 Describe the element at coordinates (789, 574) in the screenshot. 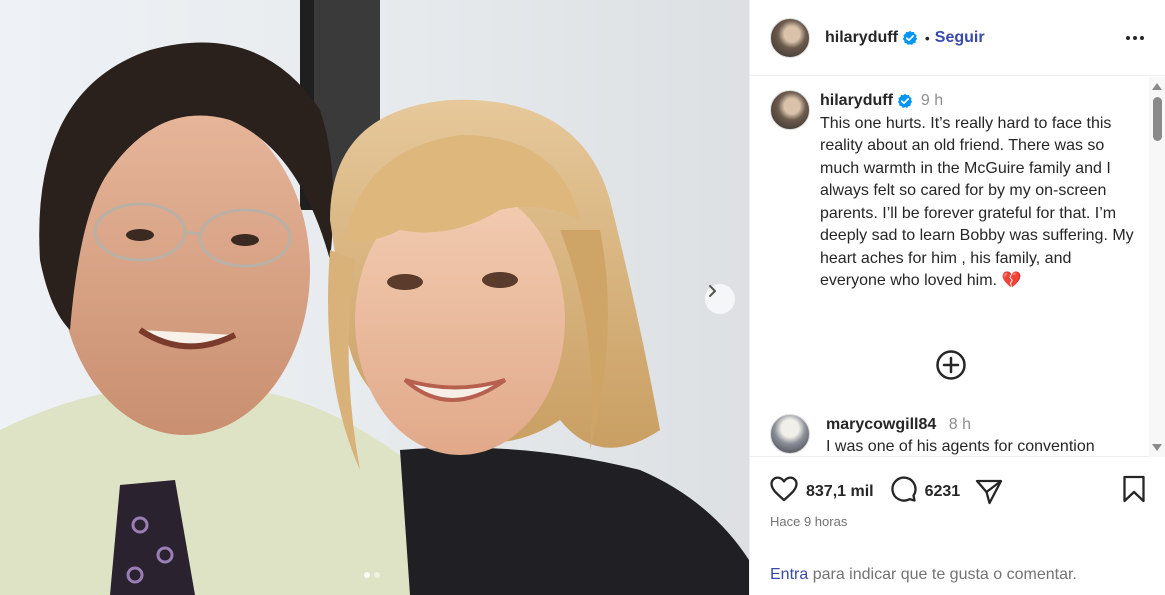

I see `login-link: Entra` at that location.